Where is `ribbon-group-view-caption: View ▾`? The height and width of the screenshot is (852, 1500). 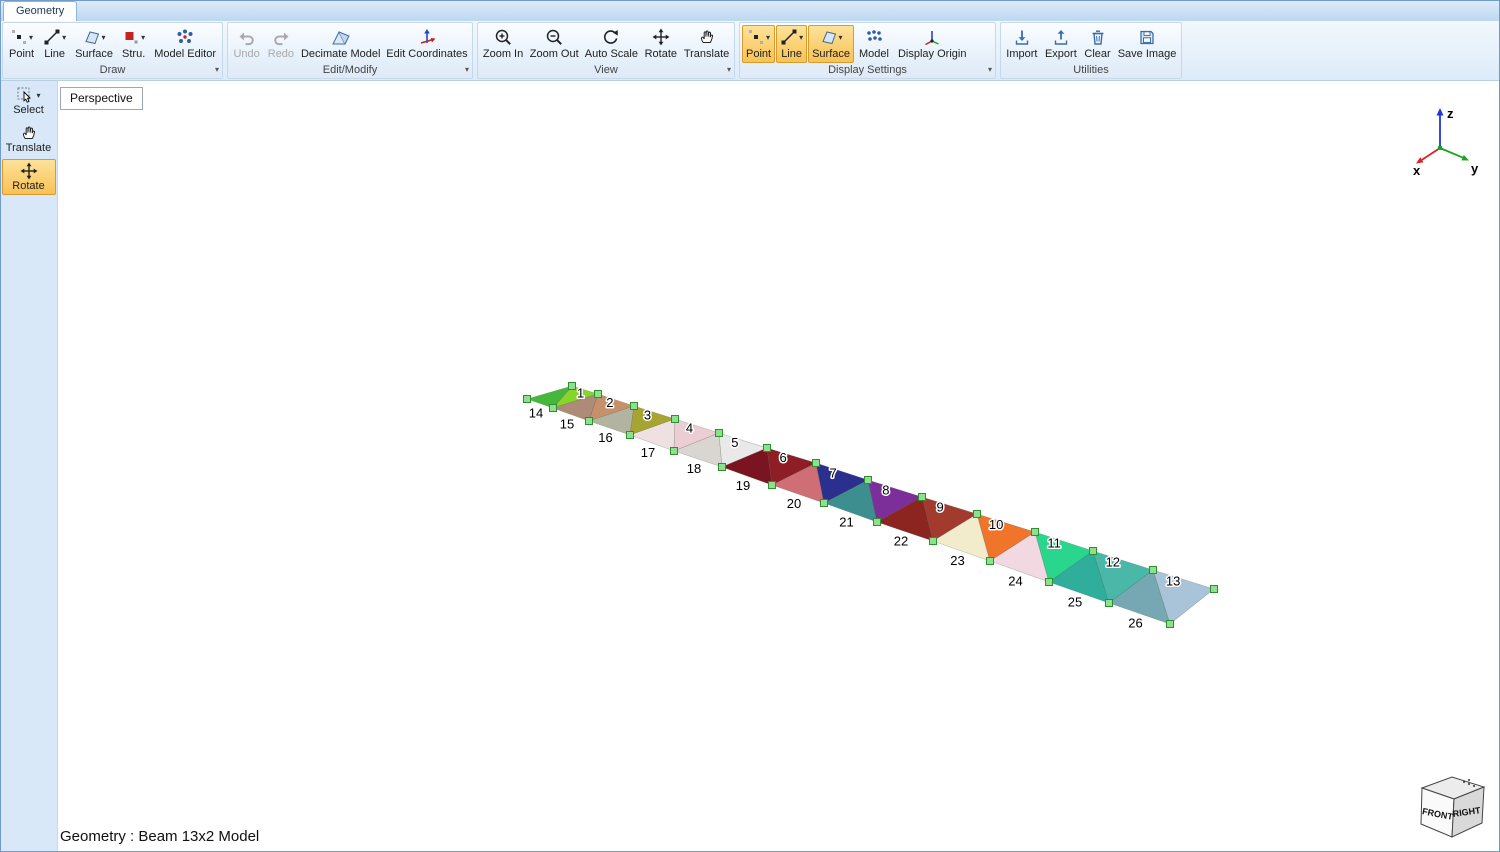 ribbon-group-view-caption: View ▾ is located at coordinates (662, 70).